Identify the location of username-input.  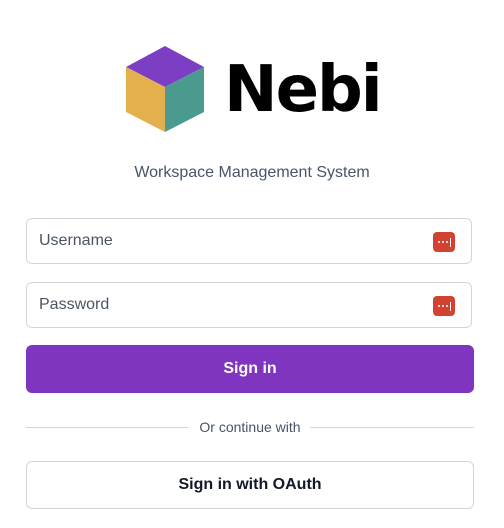
(249, 241).